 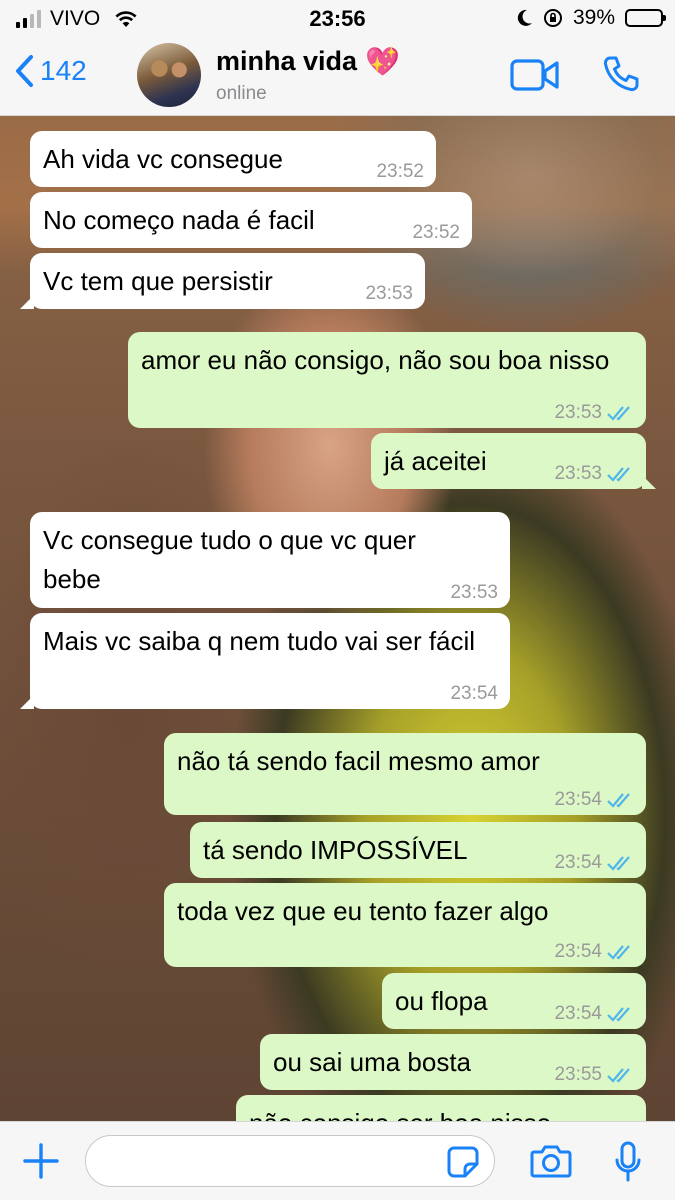 I want to click on voice-call-button, so click(x=621, y=74).